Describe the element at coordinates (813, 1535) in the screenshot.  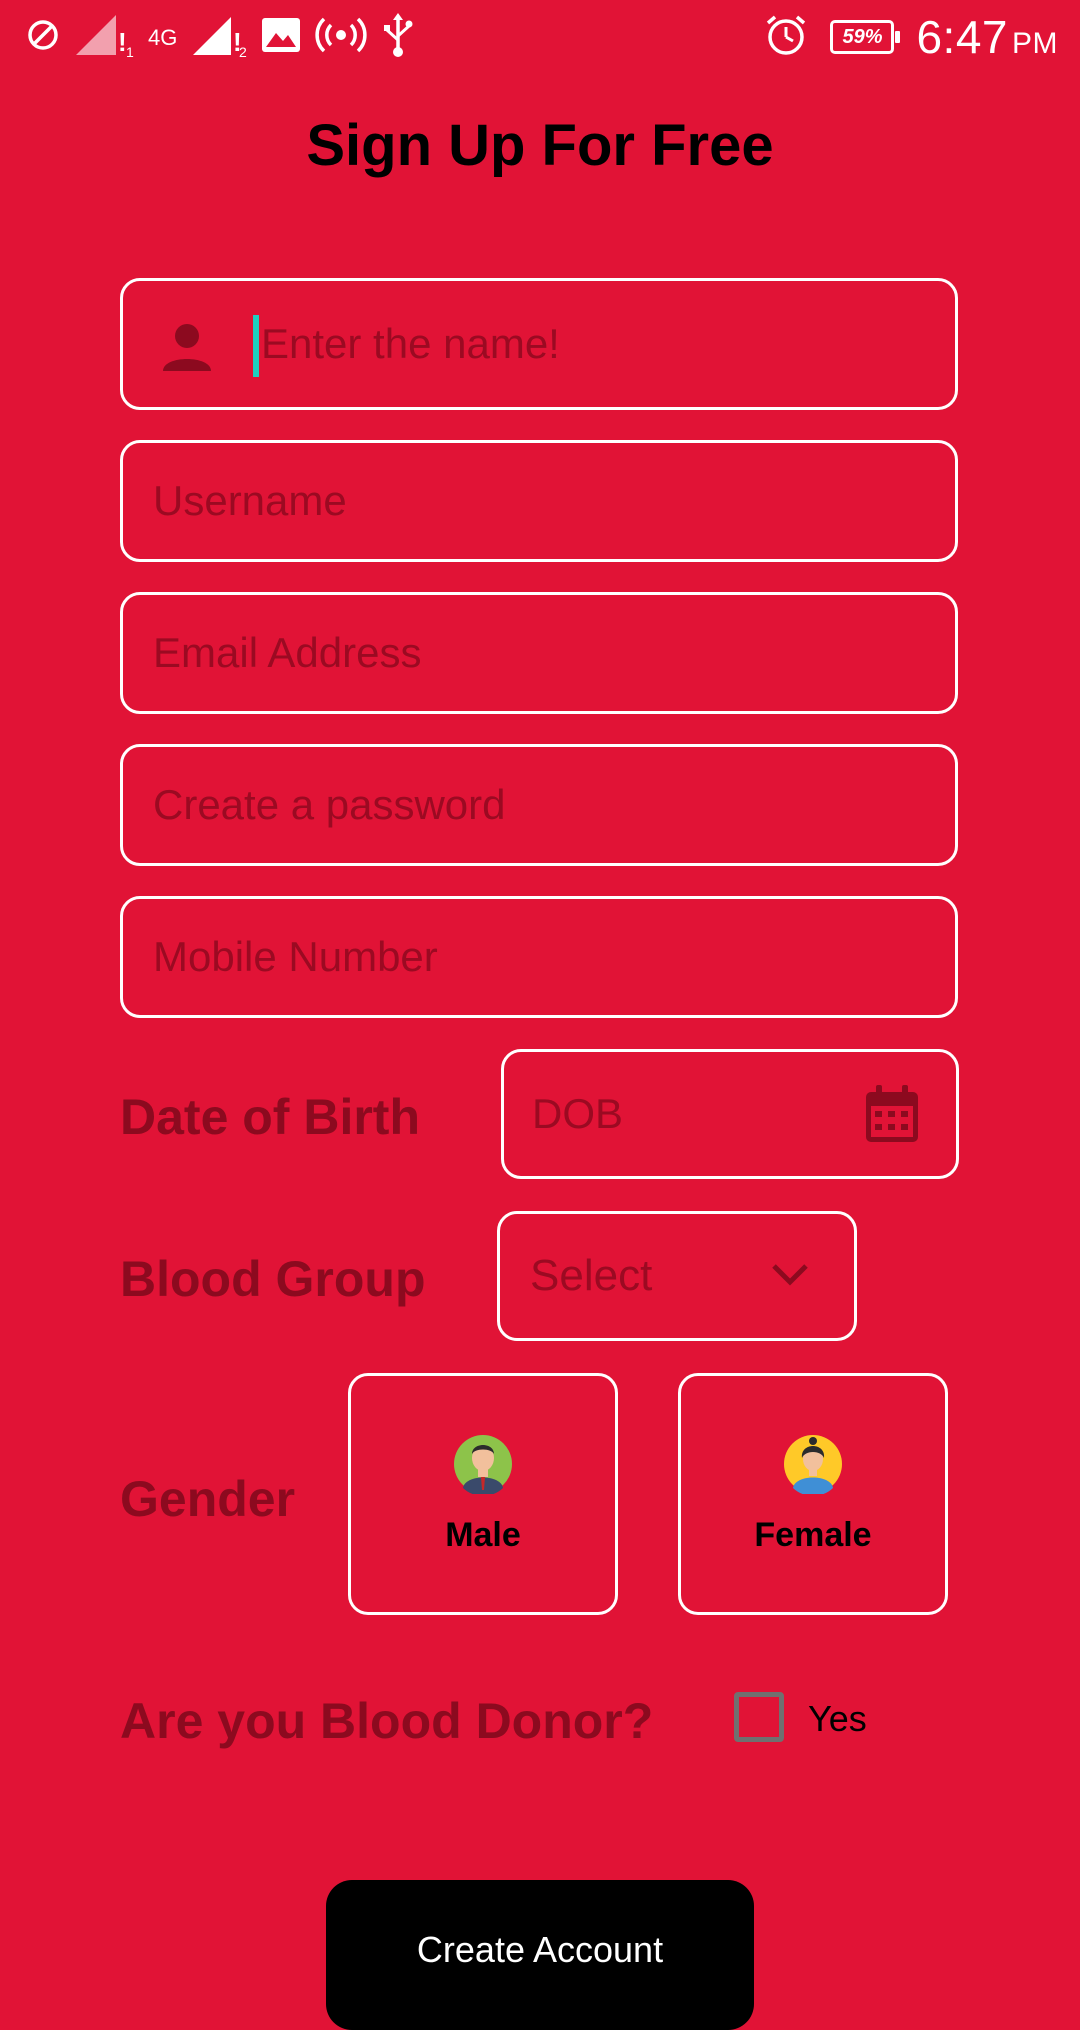
I see `gender-female-label: Female` at that location.